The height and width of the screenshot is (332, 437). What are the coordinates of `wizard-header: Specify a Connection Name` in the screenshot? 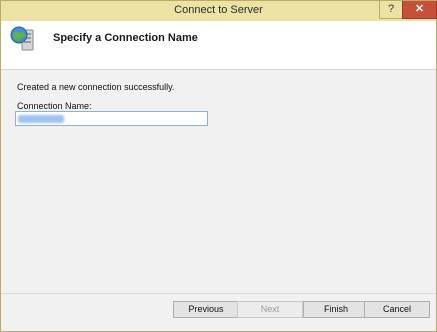 It's located at (218, 45).